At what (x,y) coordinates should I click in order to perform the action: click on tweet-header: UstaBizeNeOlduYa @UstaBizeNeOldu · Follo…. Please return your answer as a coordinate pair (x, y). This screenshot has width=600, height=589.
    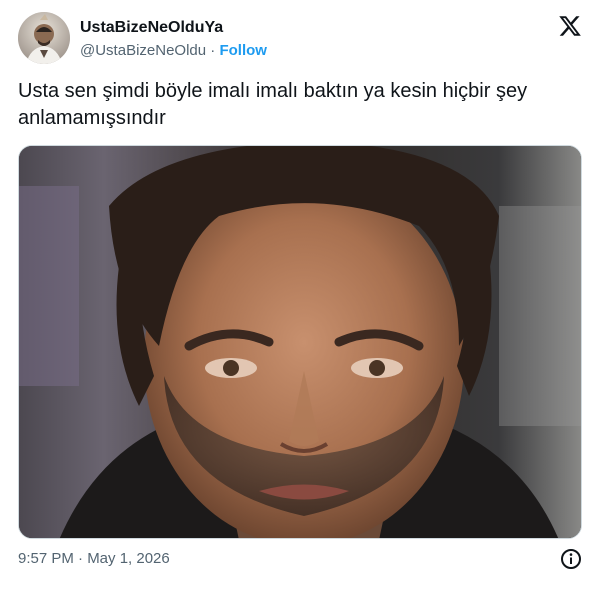
    Looking at the image, I should click on (300, 40).